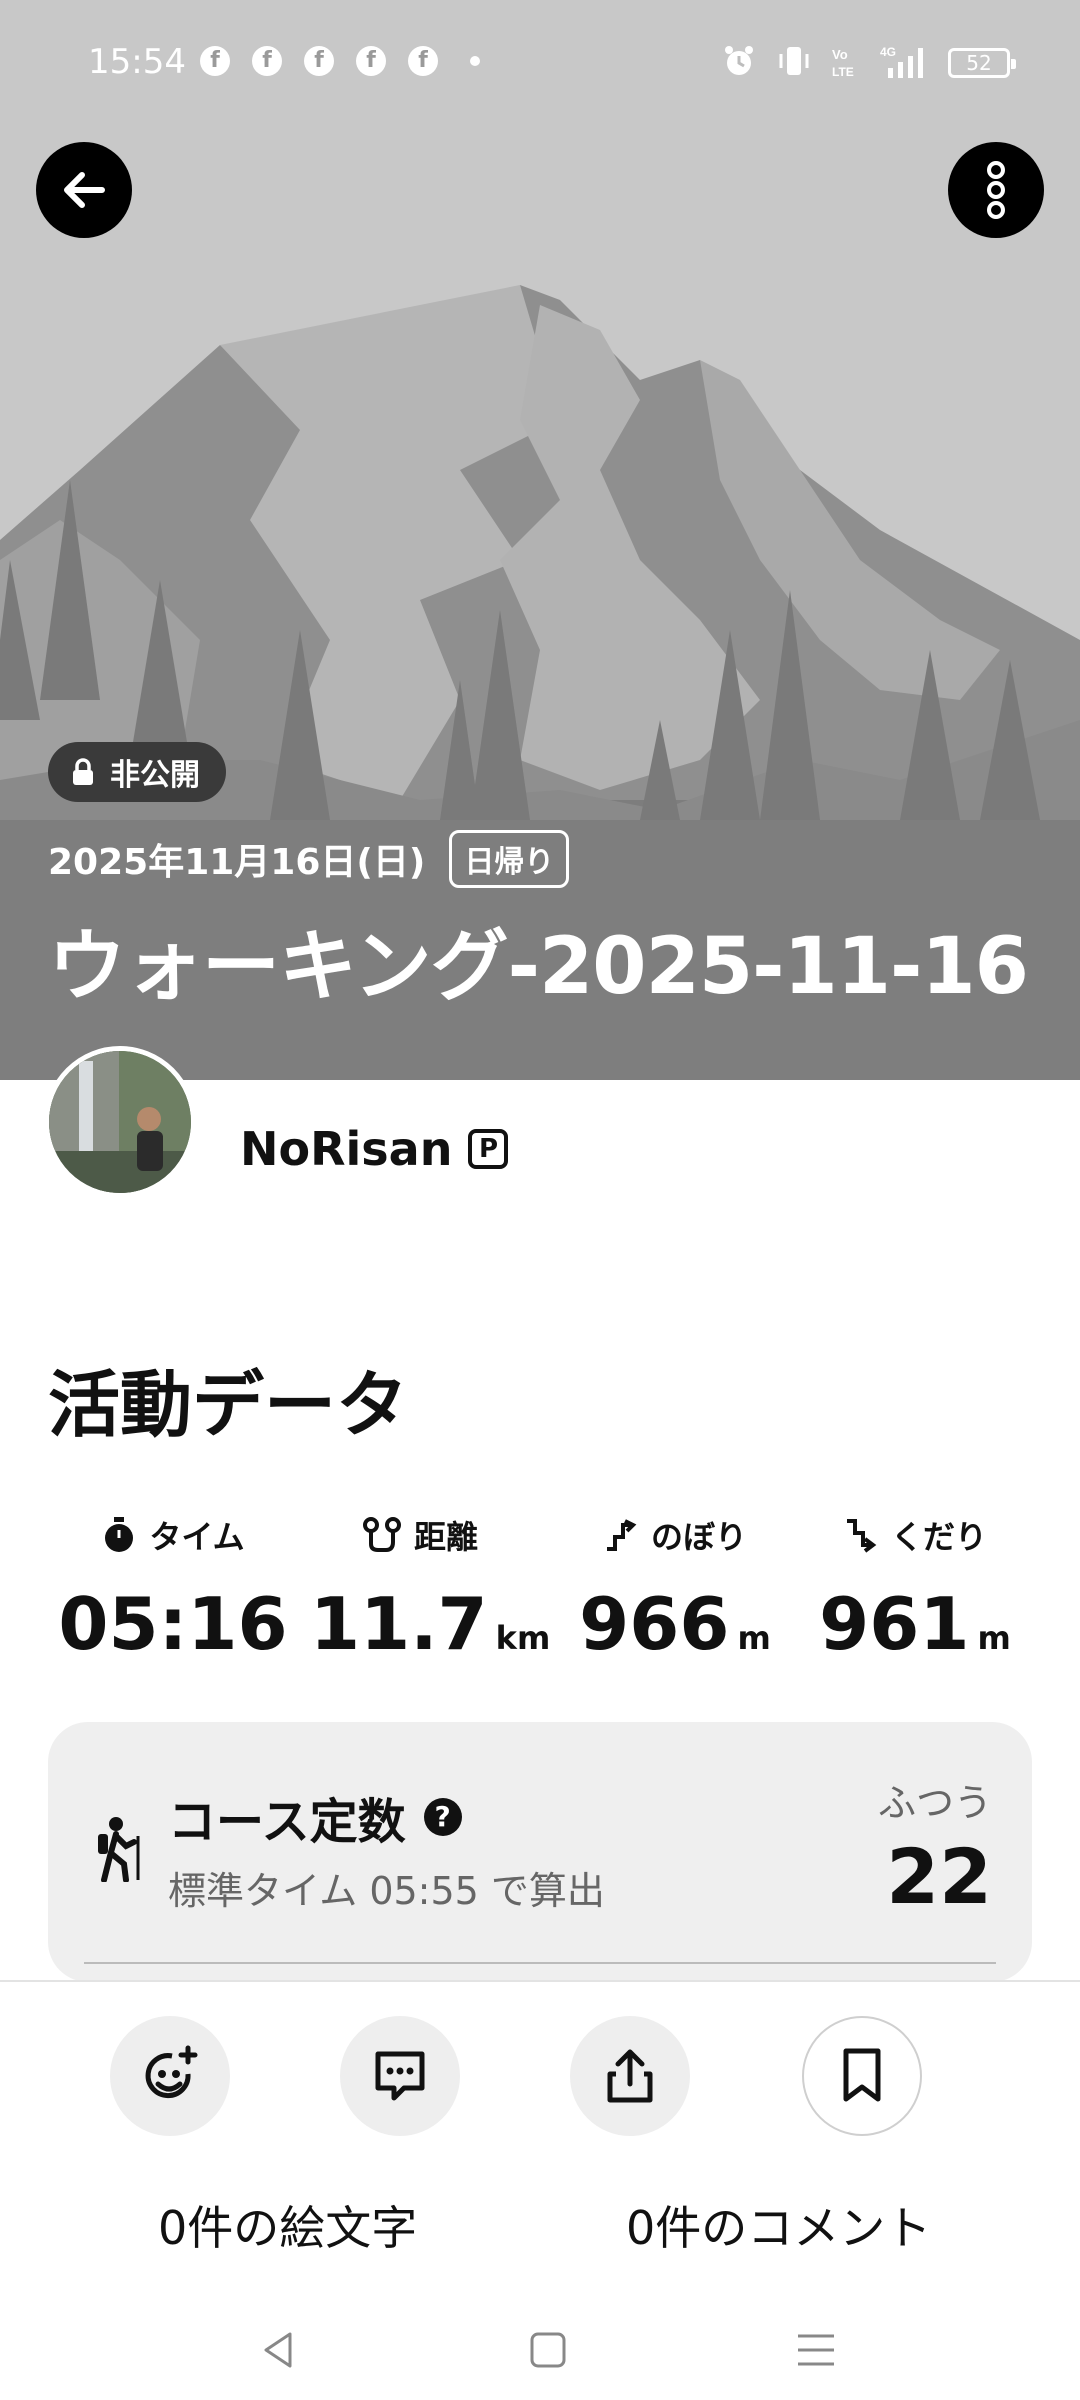 Image resolution: width=1080 pixels, height=2400 pixels. I want to click on comment-button, so click(400, 2076).